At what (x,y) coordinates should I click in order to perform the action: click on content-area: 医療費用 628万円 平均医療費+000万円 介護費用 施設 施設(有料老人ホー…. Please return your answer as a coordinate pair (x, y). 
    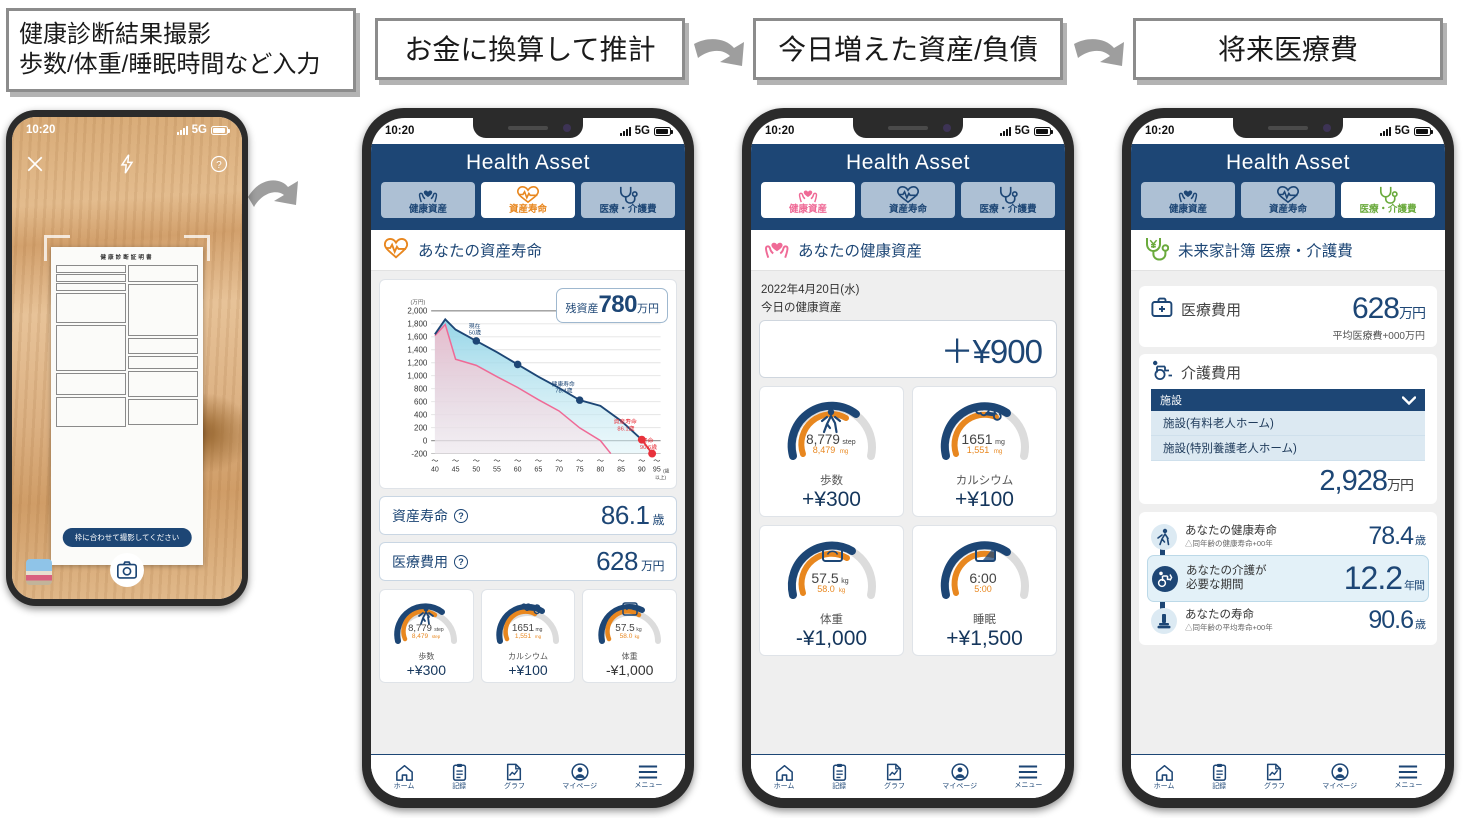
    Looking at the image, I should click on (1288, 534).